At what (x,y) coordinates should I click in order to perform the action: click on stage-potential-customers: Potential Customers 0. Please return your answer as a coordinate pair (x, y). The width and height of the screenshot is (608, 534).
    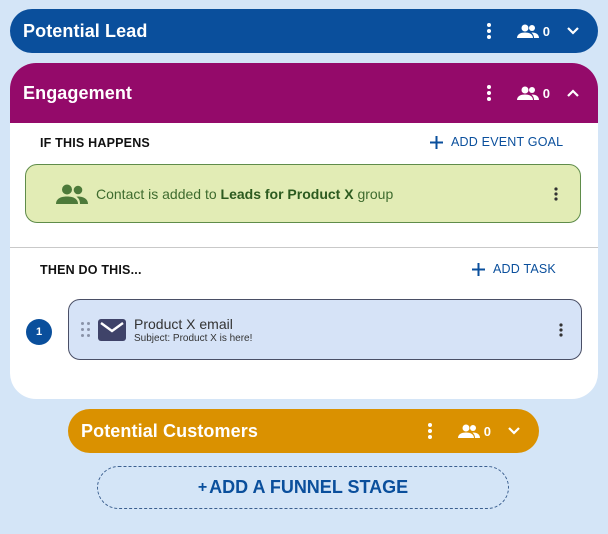
    Looking at the image, I should click on (303, 431).